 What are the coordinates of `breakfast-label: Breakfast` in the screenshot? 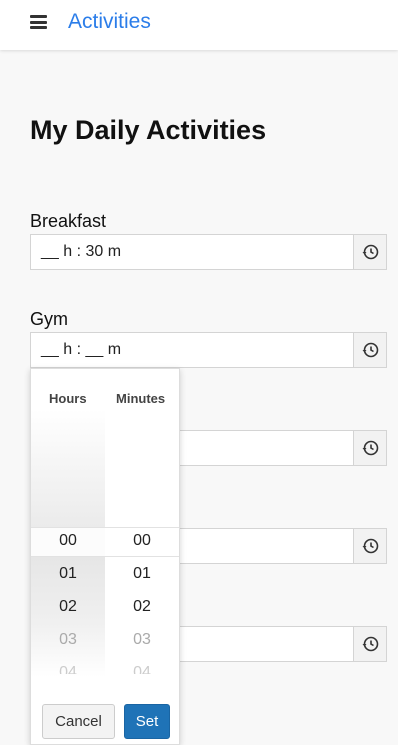 It's located at (68, 221).